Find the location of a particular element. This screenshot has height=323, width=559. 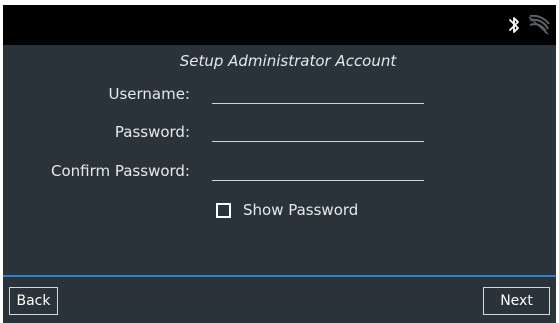

show-password-toggle: Show Password is located at coordinates (287, 210).